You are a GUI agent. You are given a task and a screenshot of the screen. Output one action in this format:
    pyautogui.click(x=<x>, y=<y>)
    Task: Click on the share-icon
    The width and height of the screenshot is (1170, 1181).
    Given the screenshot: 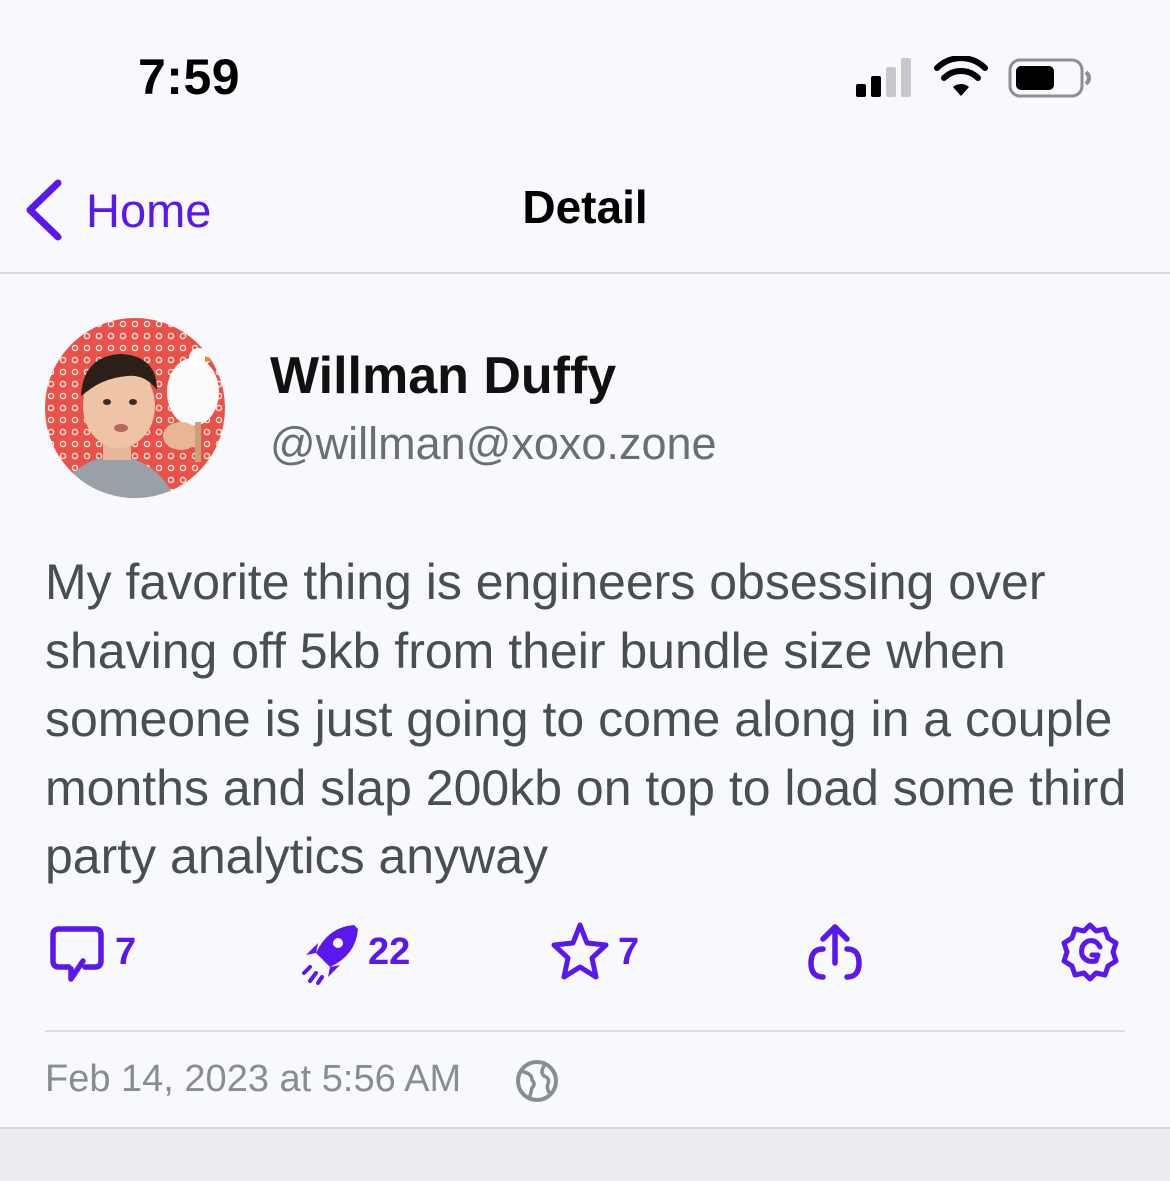 What is the action you would take?
    pyautogui.click(x=835, y=951)
    